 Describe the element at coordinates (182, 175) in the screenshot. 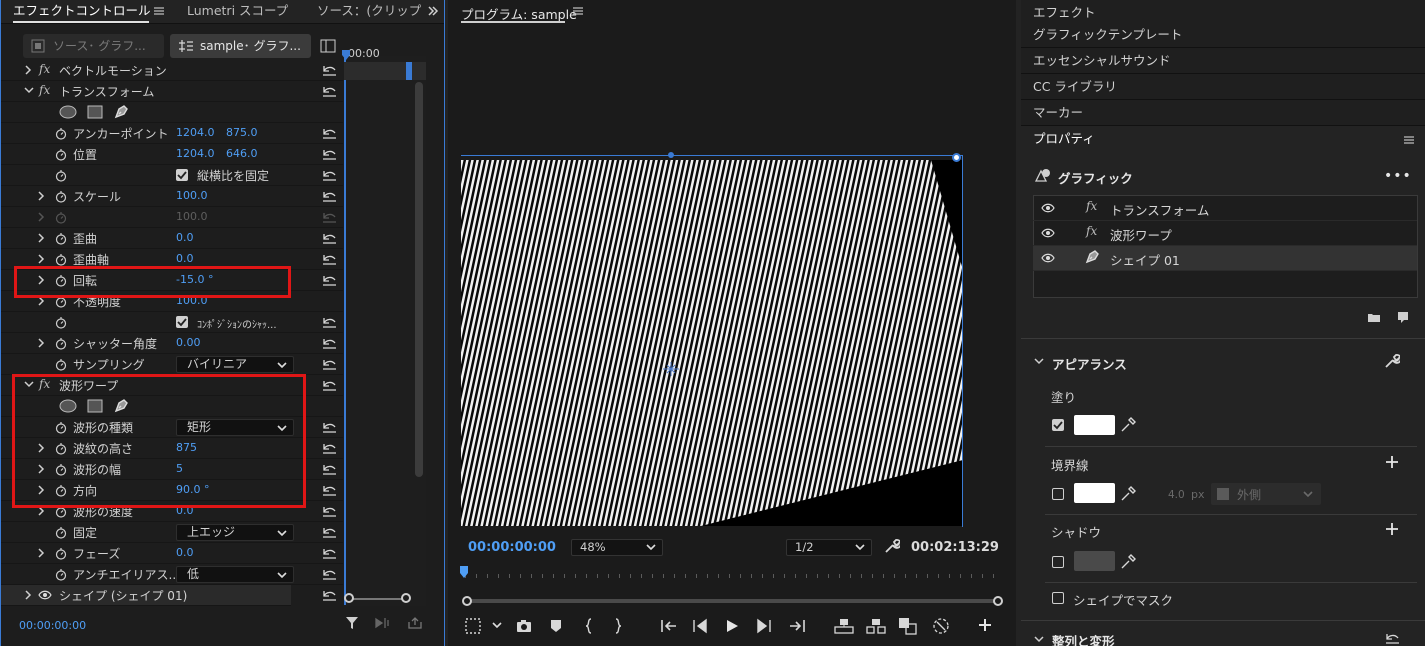

I see `uniform-scale-checkbox` at that location.